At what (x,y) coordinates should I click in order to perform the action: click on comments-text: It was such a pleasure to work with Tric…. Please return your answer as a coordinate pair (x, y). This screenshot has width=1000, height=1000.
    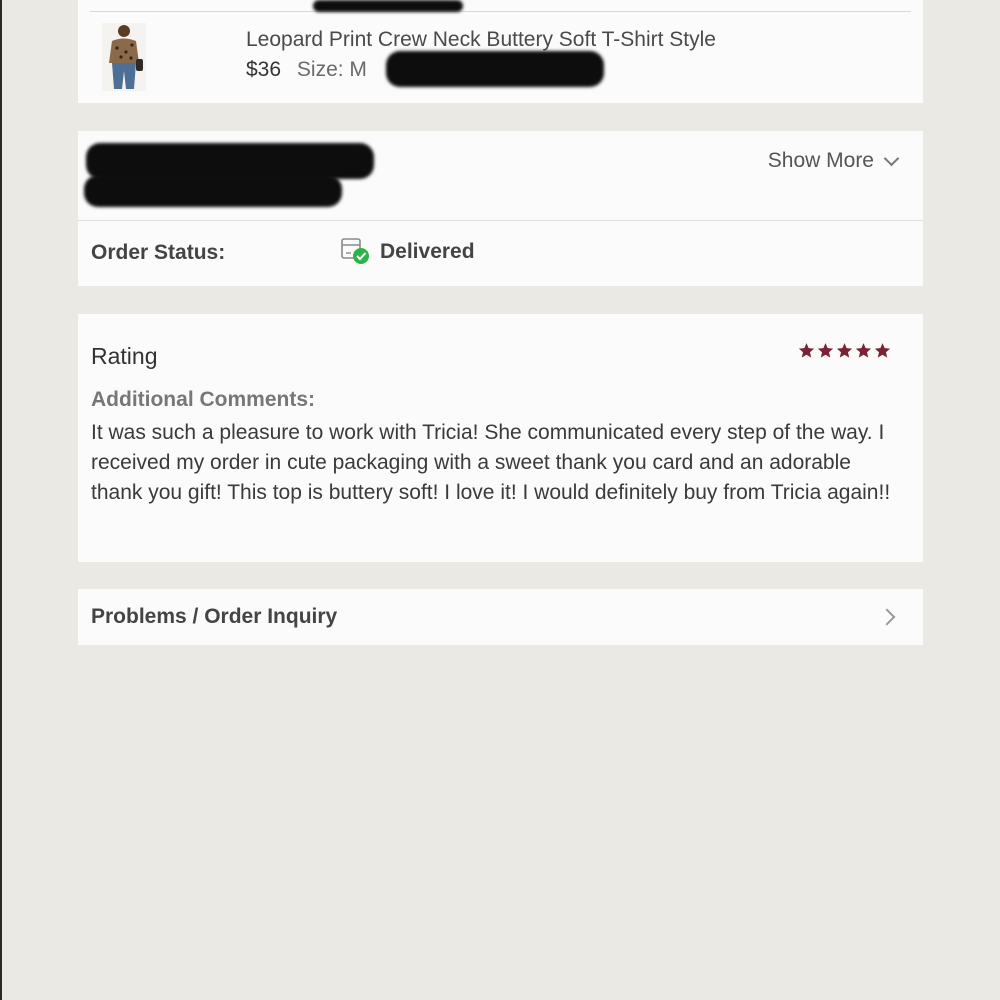
    Looking at the image, I should click on (491, 462).